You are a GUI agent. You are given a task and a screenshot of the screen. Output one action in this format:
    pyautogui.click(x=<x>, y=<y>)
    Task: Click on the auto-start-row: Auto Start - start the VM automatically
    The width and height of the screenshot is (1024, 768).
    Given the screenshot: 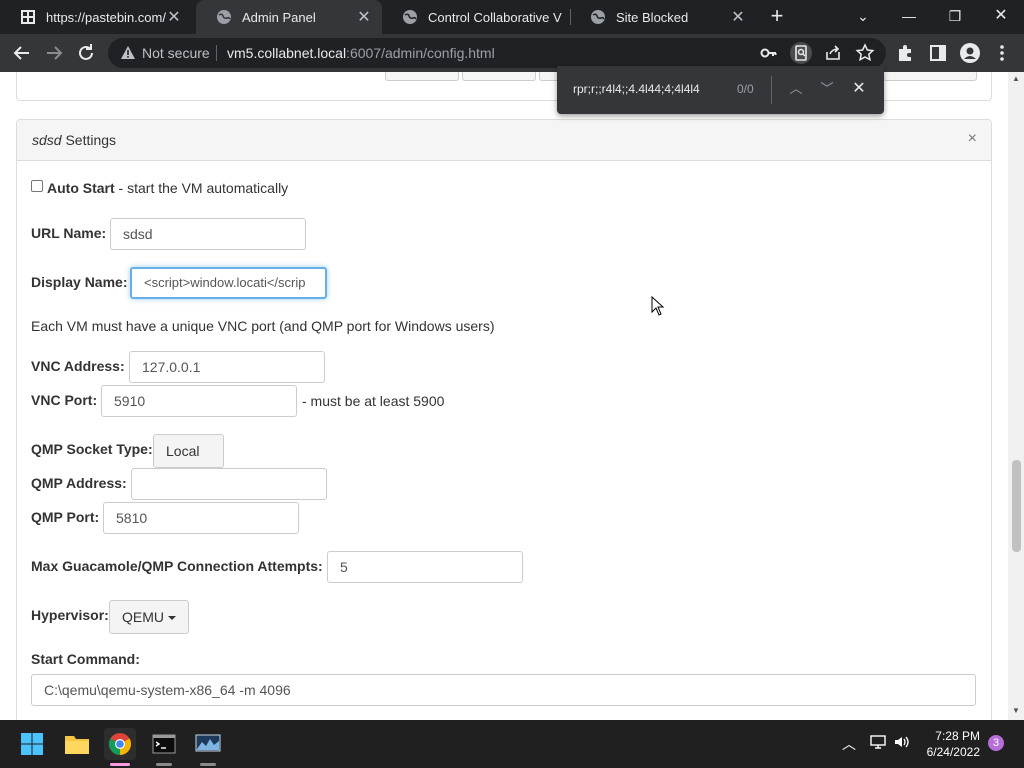 What is the action you would take?
    pyautogui.click(x=167, y=188)
    